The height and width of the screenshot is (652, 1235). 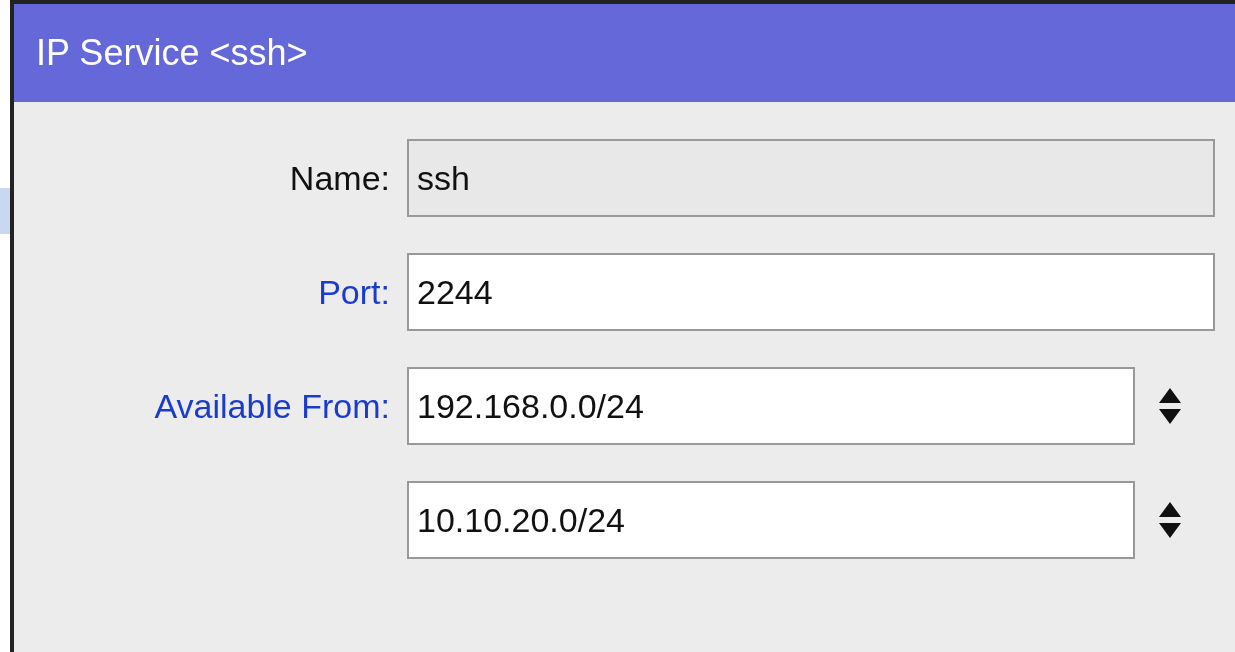 What do you see at coordinates (272, 406) in the screenshot?
I see `field-label: Available From:` at bounding box center [272, 406].